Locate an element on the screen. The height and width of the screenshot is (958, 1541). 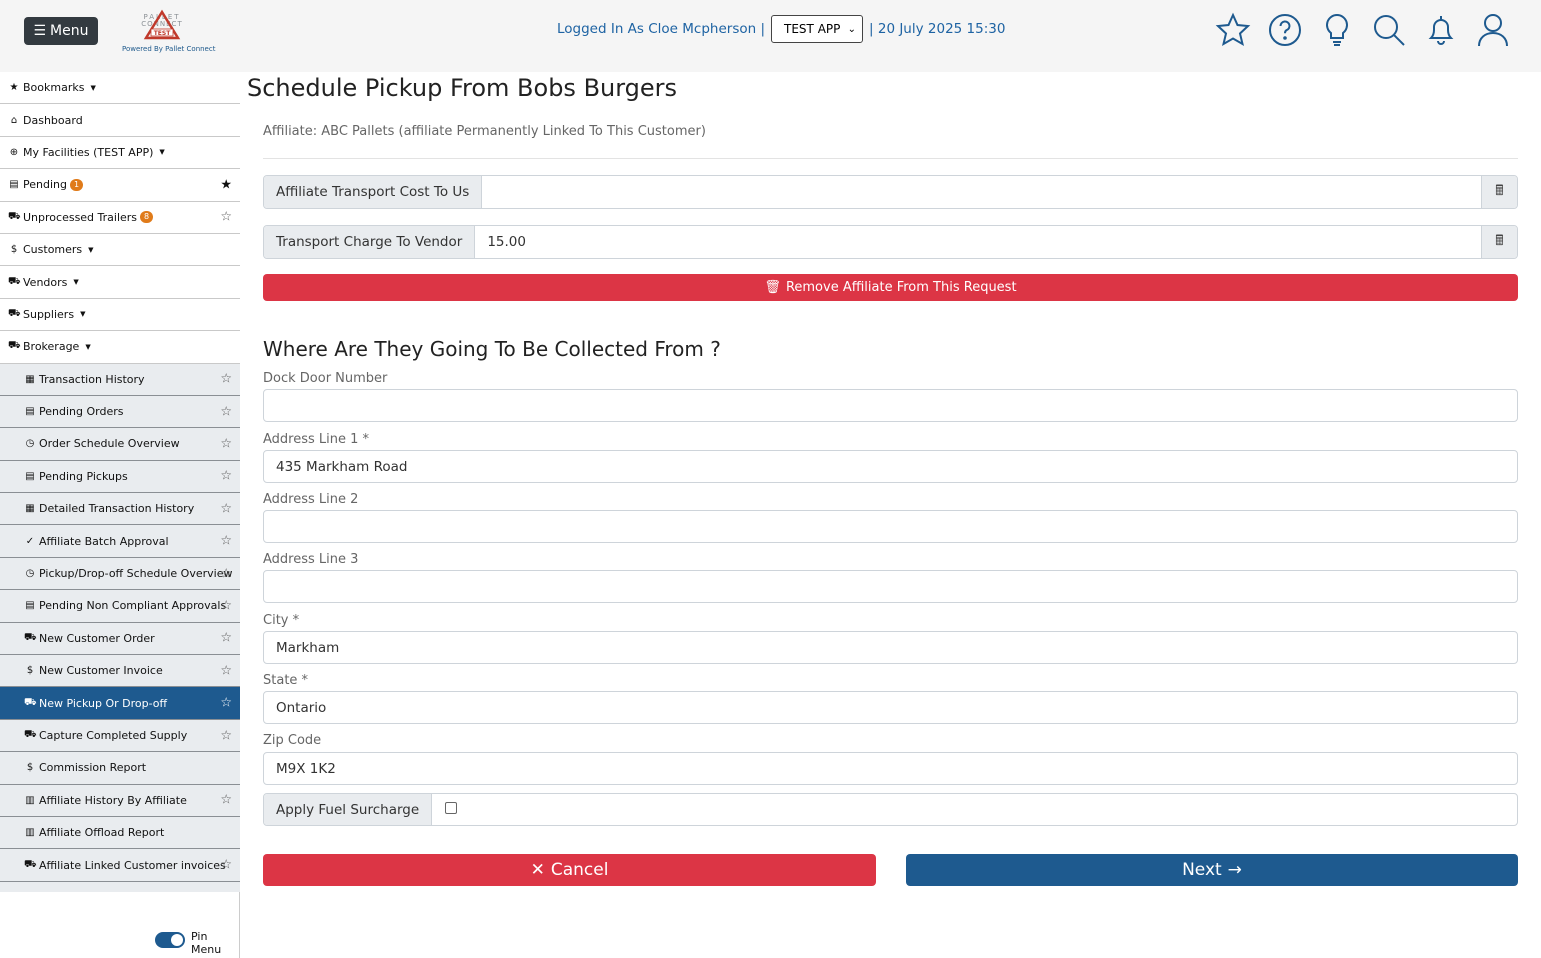
sidebar-item-dashboard: ⌂ Dashboard is located at coordinates (120, 120).